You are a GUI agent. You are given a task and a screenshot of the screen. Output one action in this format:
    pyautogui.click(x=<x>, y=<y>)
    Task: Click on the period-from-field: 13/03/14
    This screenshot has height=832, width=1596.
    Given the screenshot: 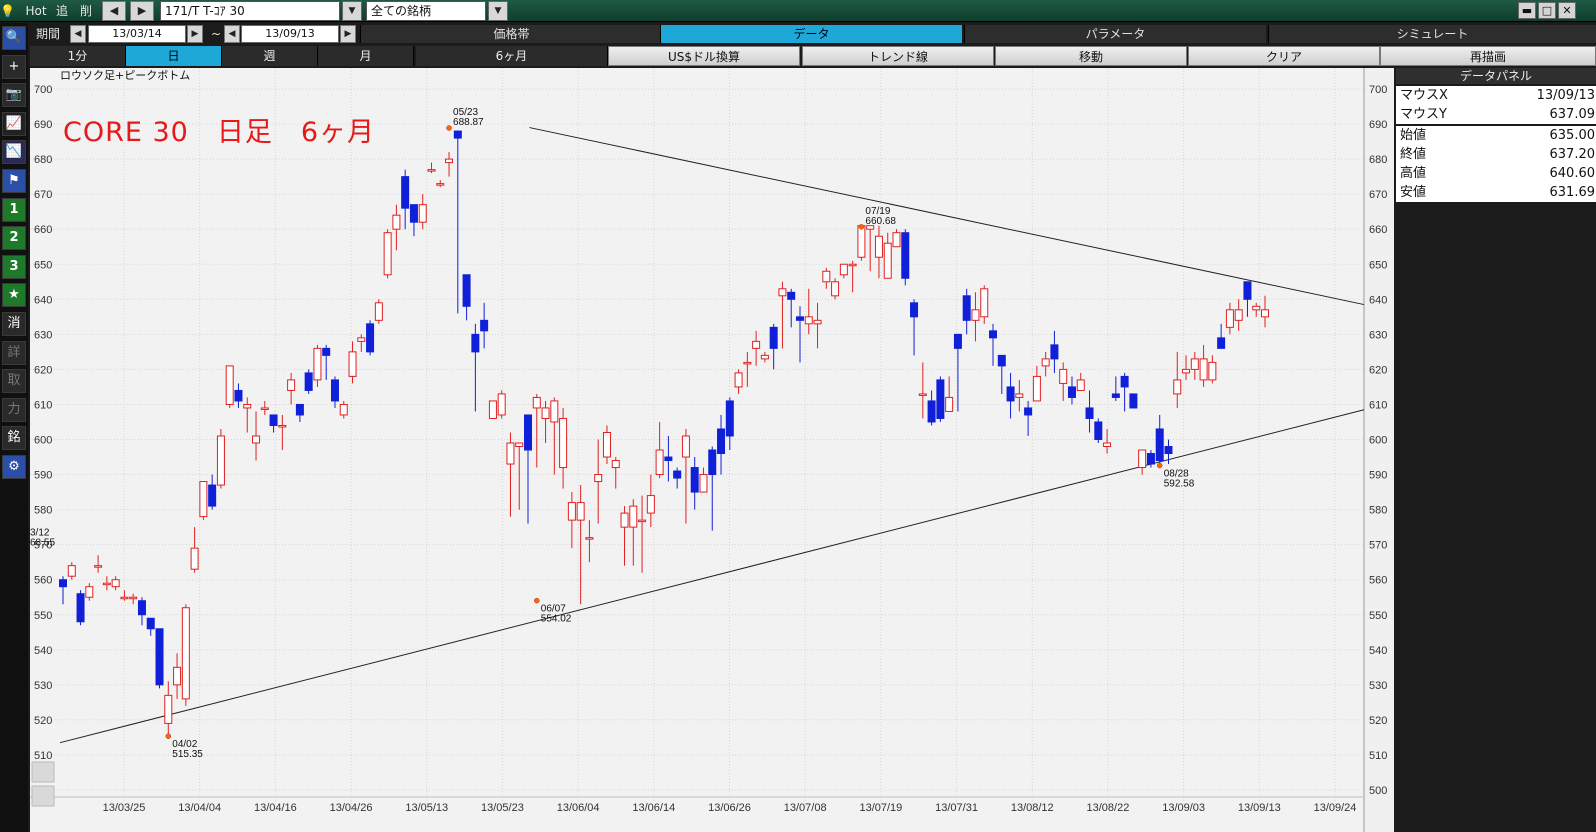 What is the action you would take?
    pyautogui.click(x=137, y=34)
    